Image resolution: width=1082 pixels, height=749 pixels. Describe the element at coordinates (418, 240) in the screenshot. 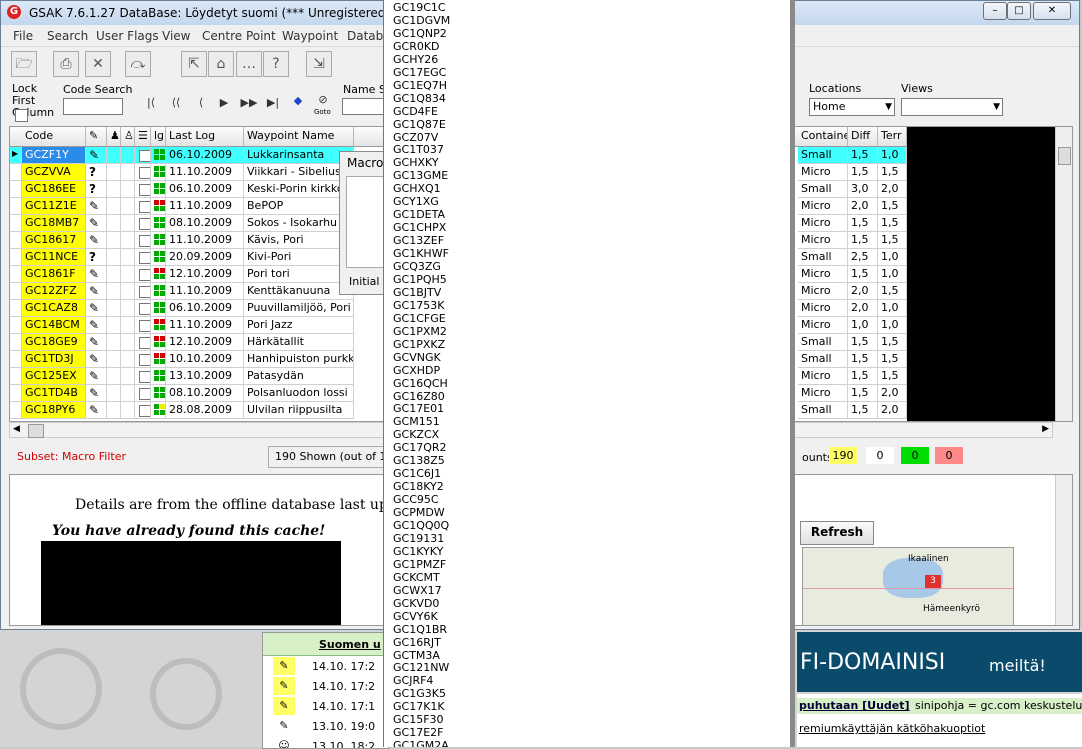

I see `list-item: GC13ZEF` at that location.